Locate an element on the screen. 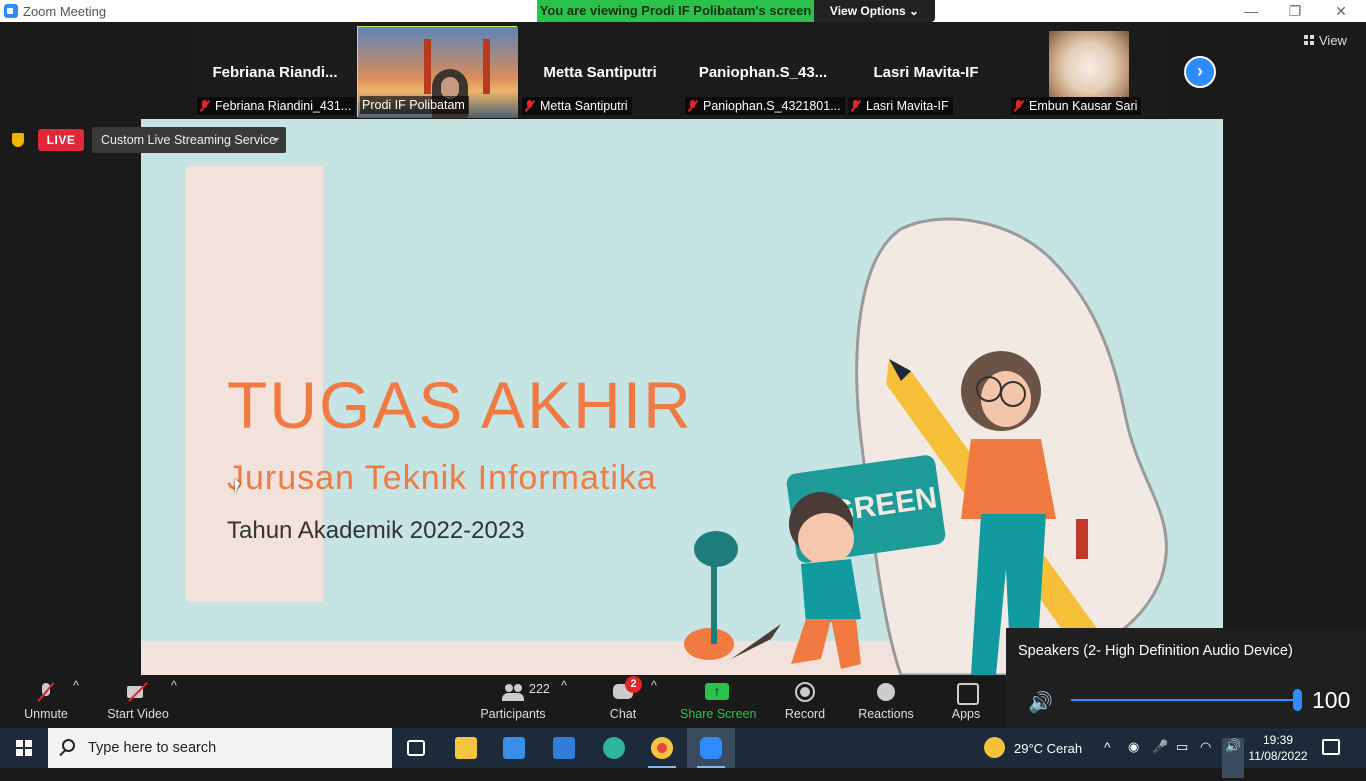 This screenshot has height=781, width=1366. chrome-browser-icon is located at coordinates (662, 748).